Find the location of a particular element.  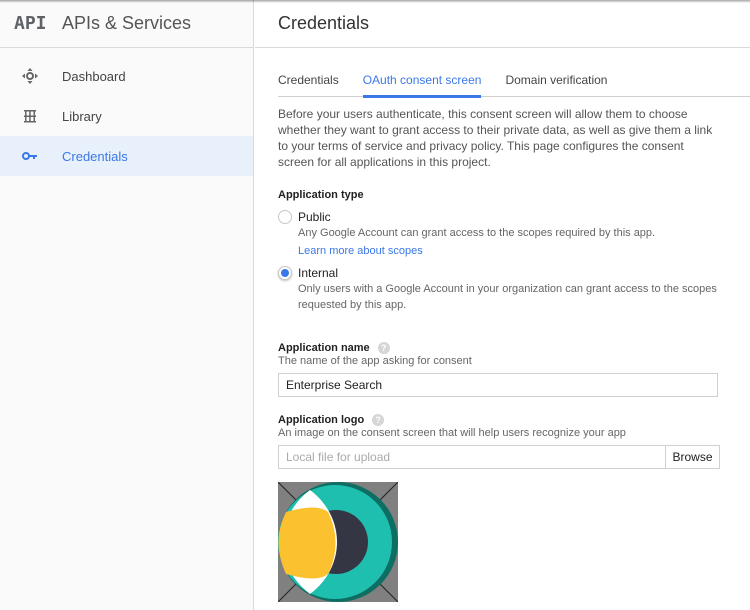

sidebar-nav: Dashboard Library Credentials is located at coordinates (126, 116).